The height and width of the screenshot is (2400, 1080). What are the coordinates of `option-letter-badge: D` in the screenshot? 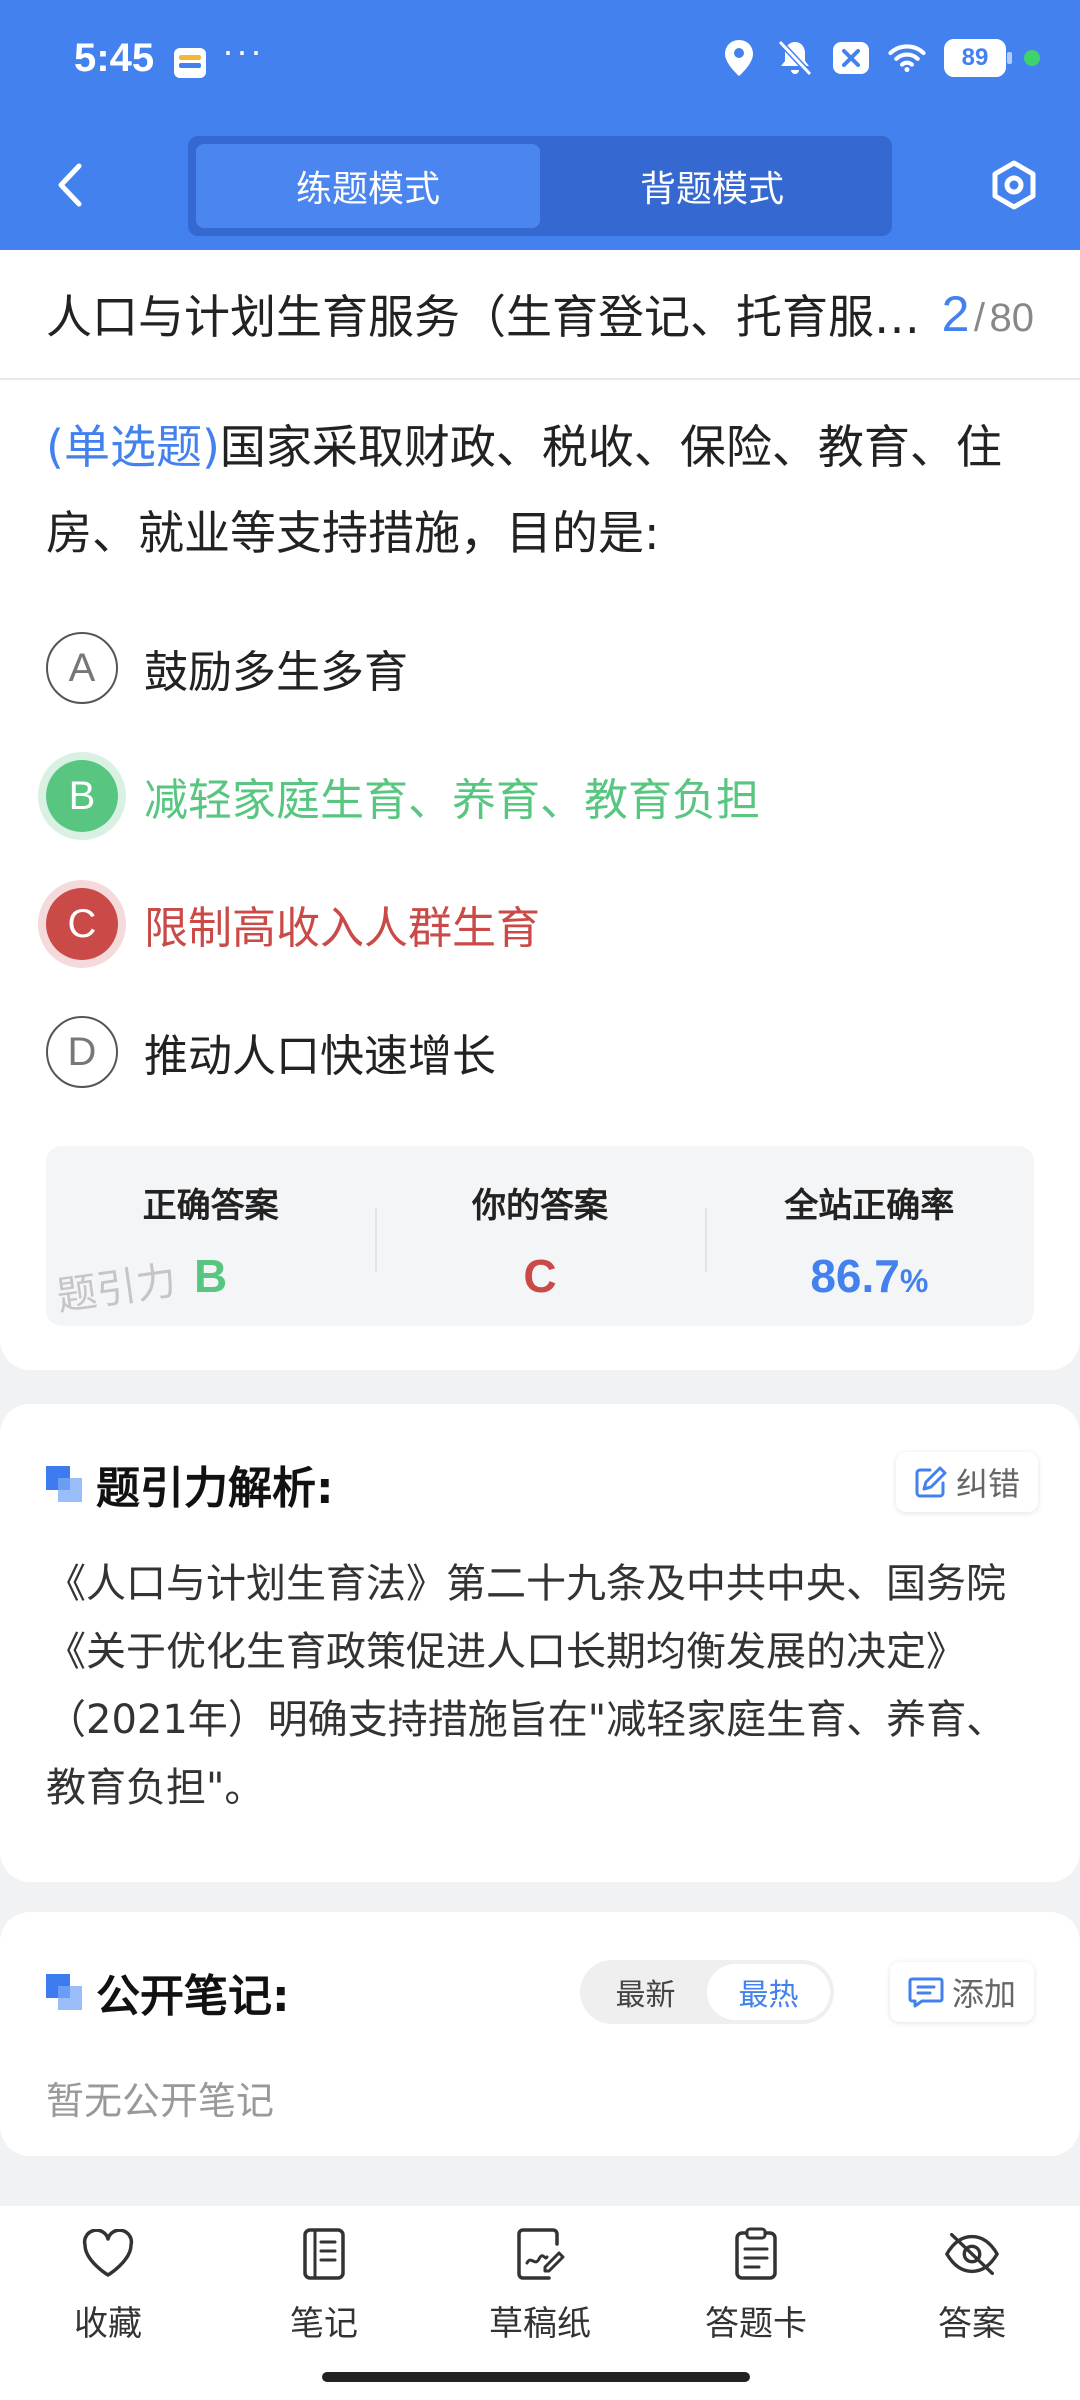 It's located at (82, 1052).